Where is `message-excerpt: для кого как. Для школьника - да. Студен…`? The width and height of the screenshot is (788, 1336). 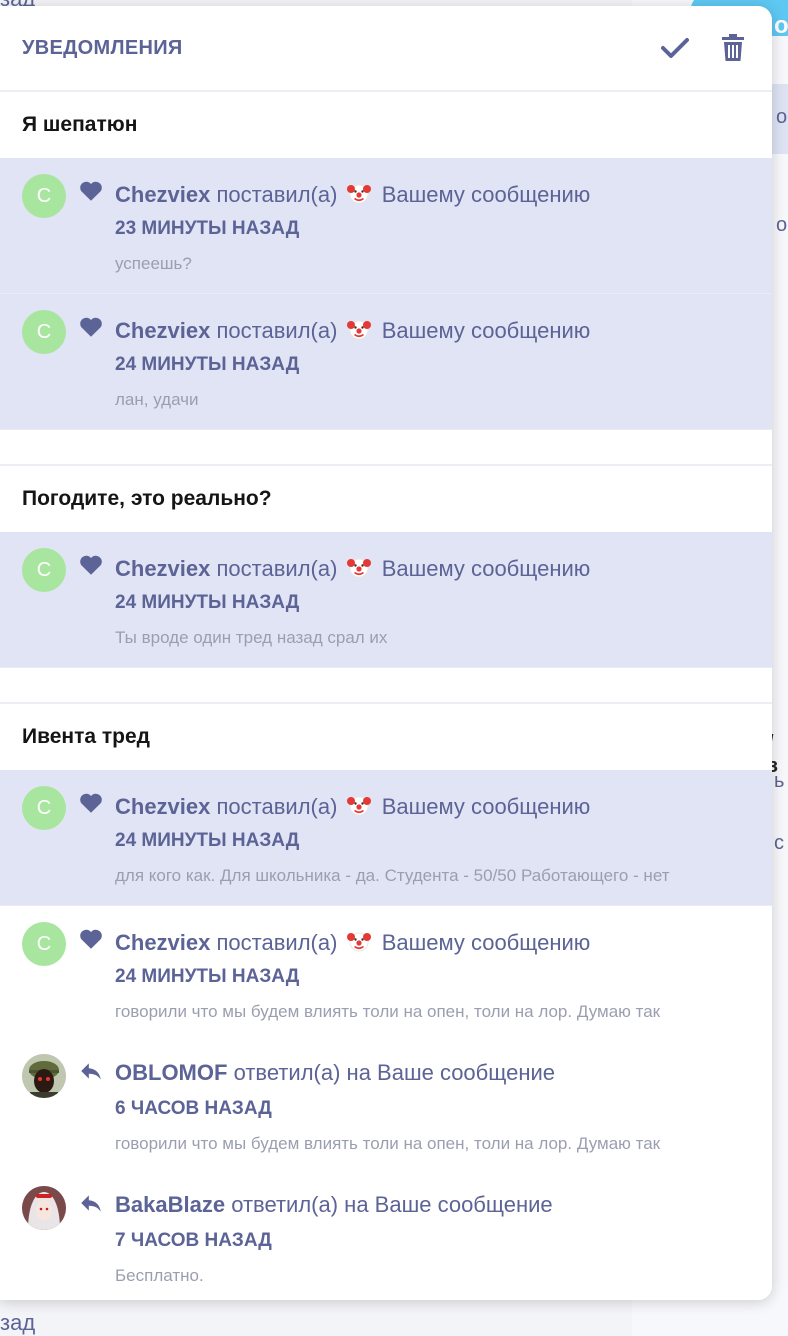 message-excerpt: для кого как. Для школьника - да. Студен… is located at coordinates (392, 875).